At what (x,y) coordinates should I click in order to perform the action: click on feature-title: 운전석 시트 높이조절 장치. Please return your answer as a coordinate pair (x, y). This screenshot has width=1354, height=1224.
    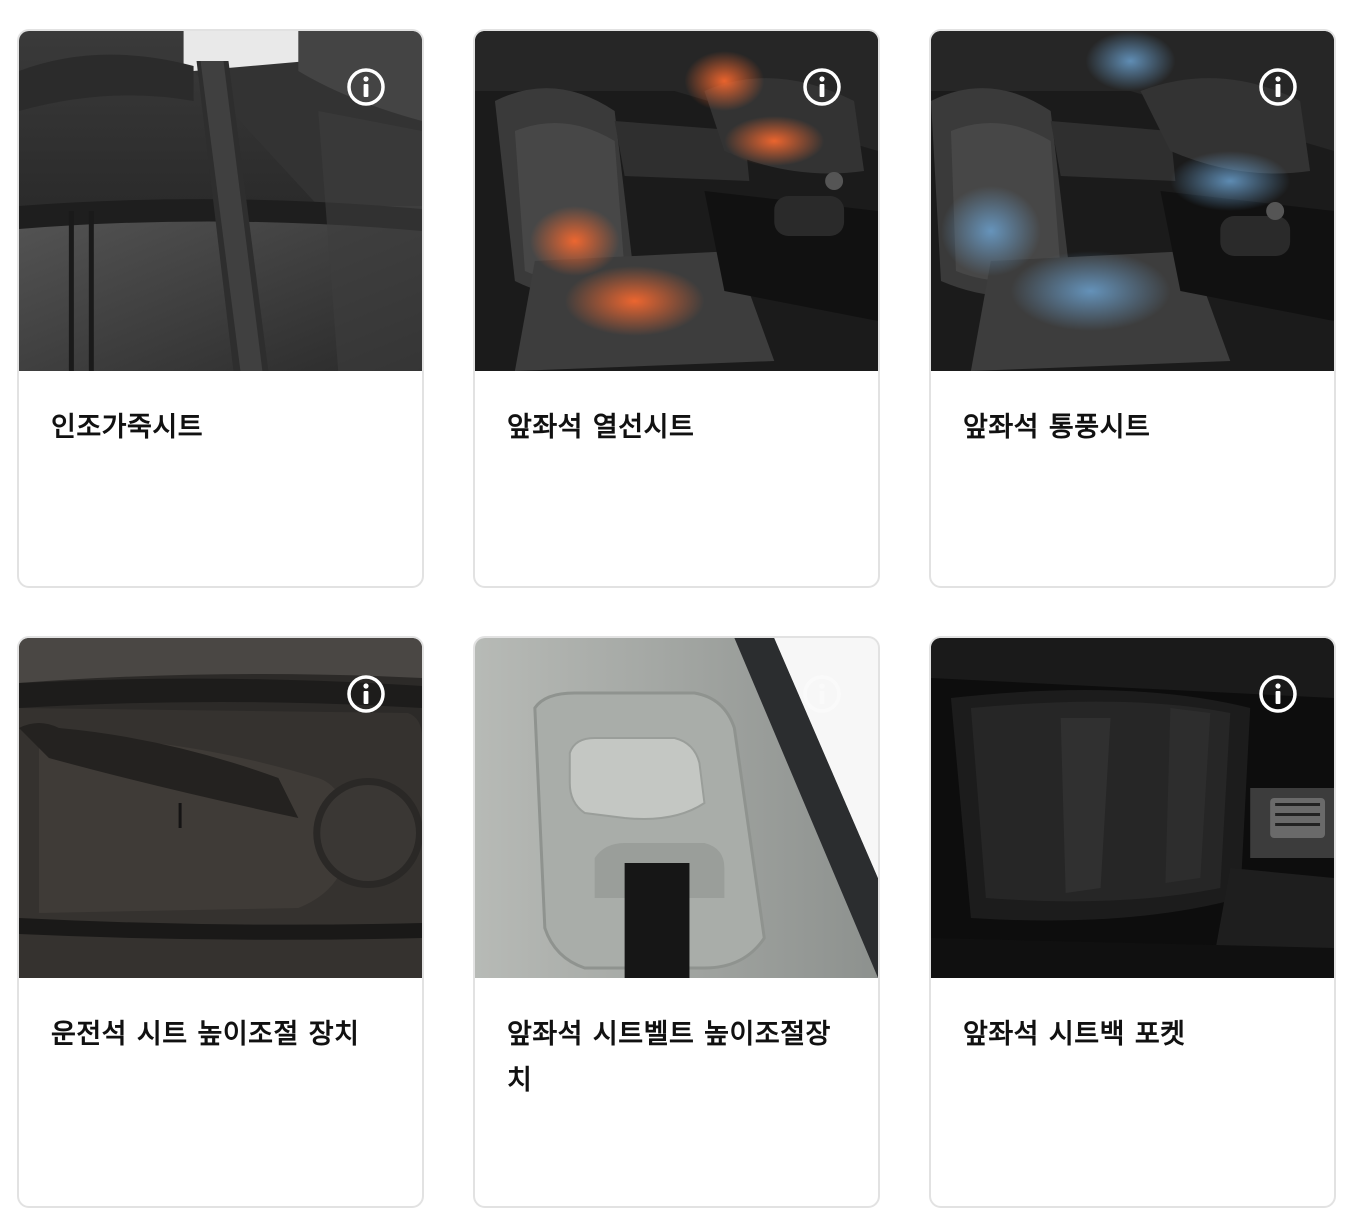
    Looking at the image, I should click on (205, 1034).